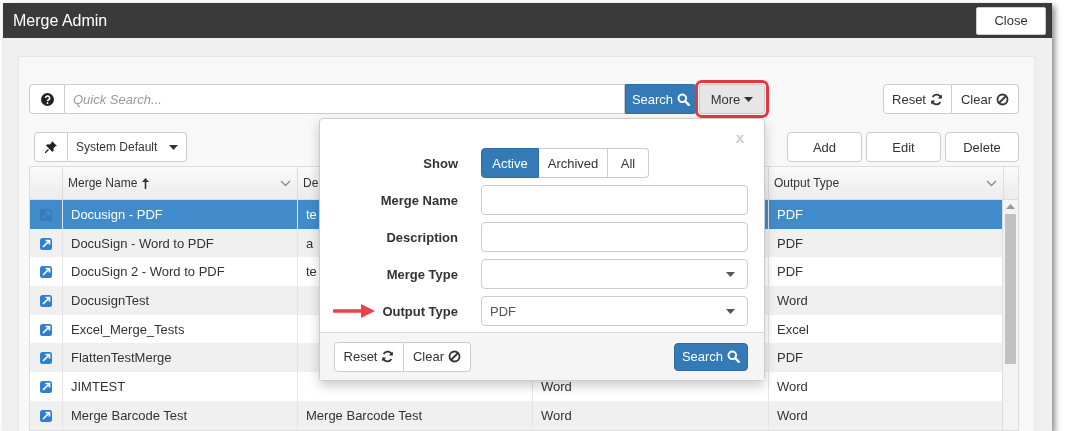 The image size is (1067, 431). Describe the element at coordinates (510, 163) in the screenshot. I see `status-toggle: Active` at that location.